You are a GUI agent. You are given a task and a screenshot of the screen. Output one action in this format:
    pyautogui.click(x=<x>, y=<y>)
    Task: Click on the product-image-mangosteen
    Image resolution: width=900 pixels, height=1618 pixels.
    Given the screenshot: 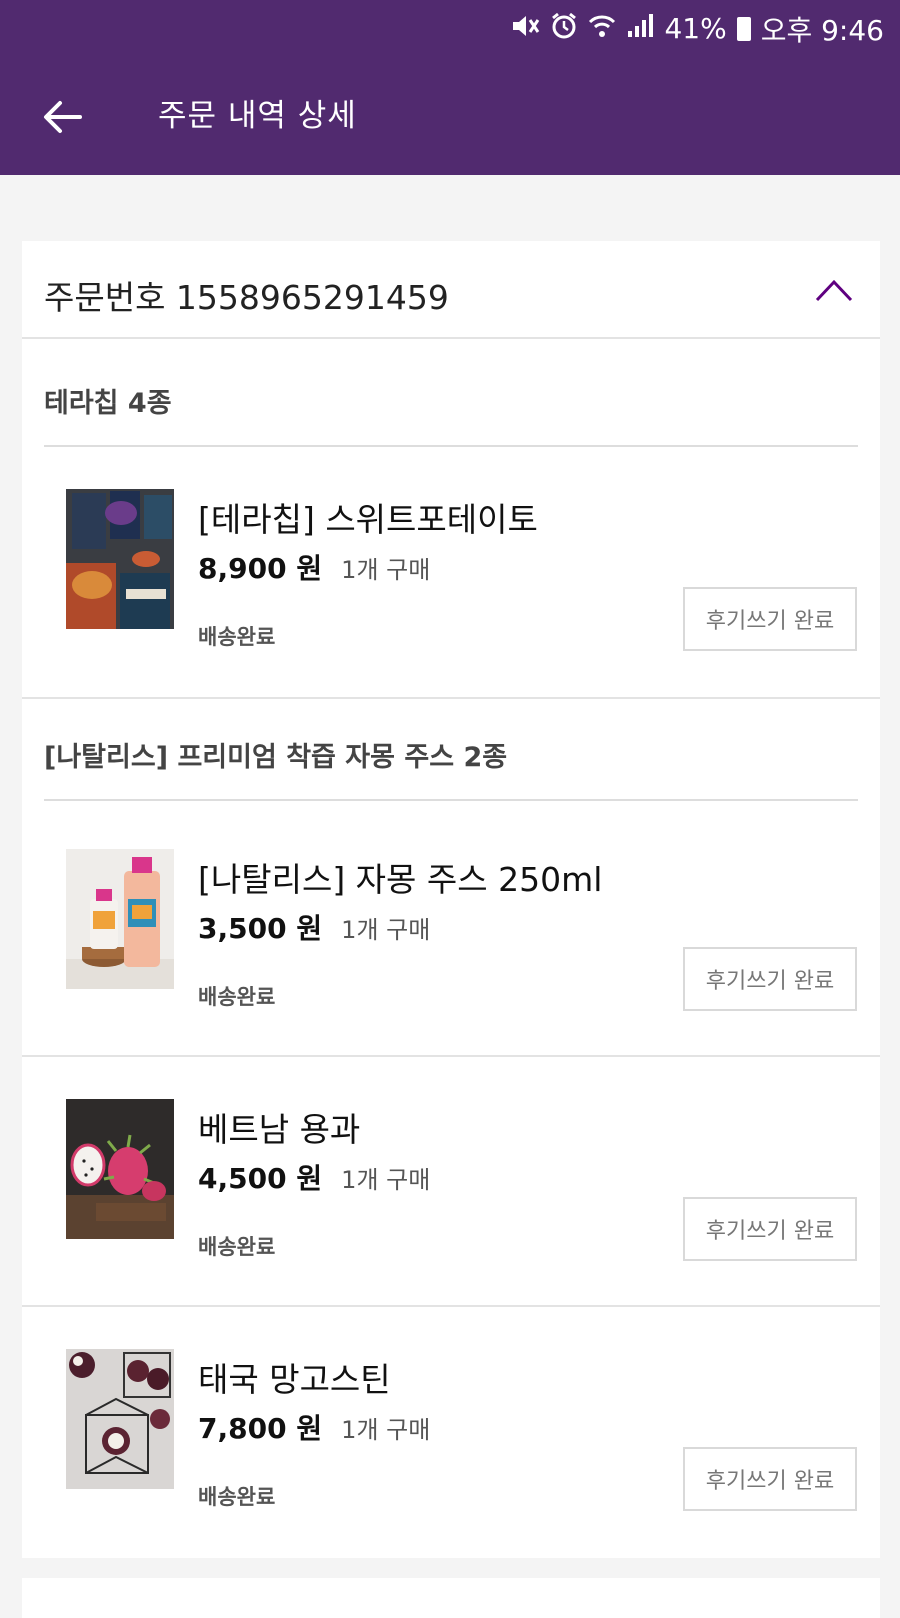 What is the action you would take?
    pyautogui.click(x=120, y=1419)
    